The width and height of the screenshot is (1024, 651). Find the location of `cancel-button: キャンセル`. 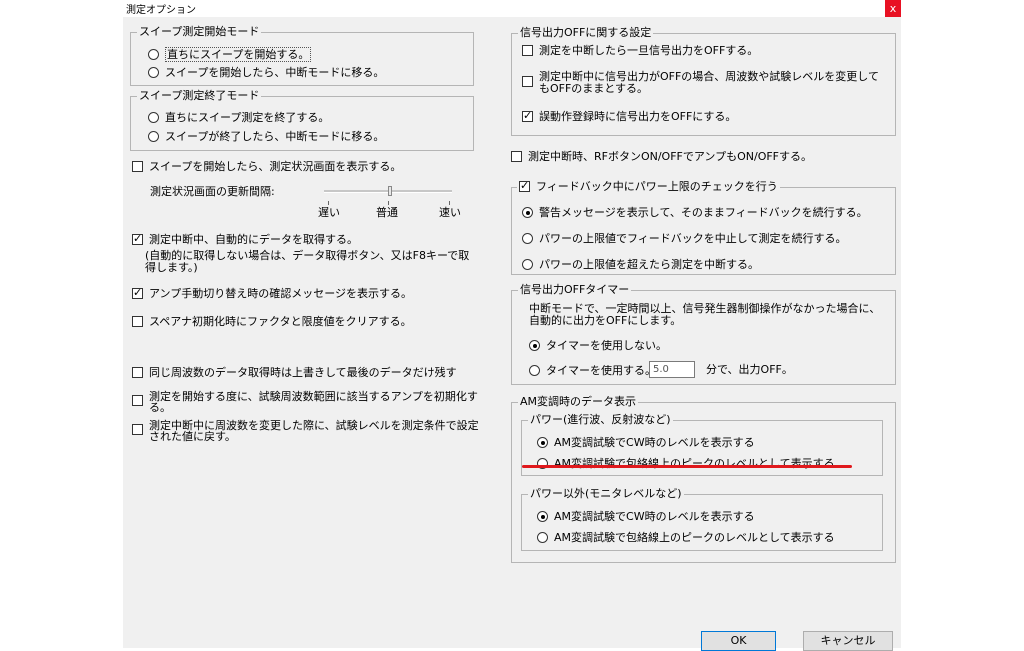

cancel-button: キャンセル is located at coordinates (848, 641).